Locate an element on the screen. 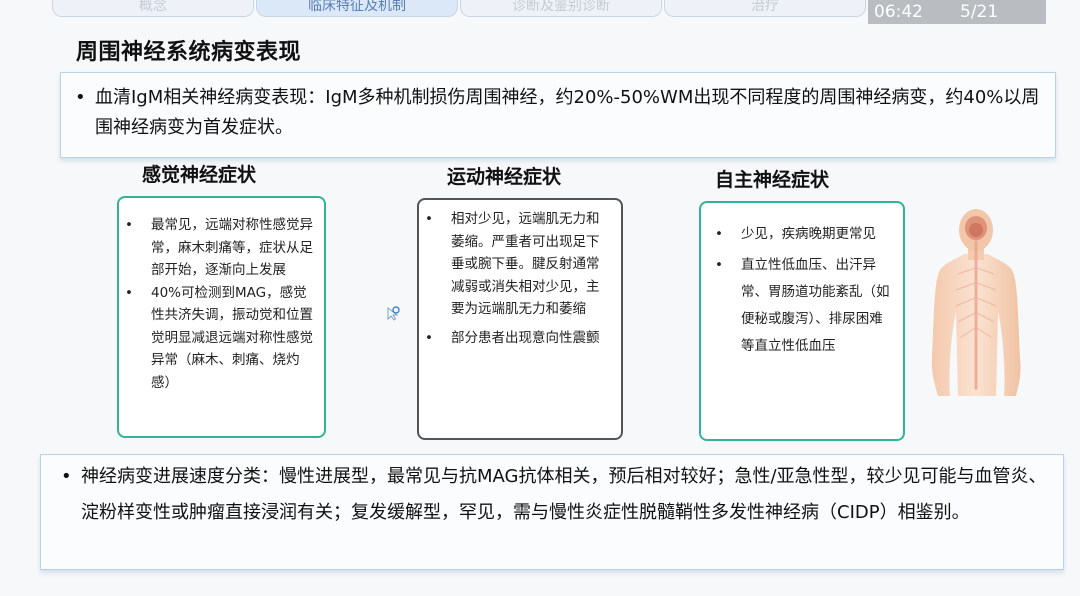 Image resolution: width=1080 pixels, height=596 pixels. tab-concept: 概念 is located at coordinates (153, 8).